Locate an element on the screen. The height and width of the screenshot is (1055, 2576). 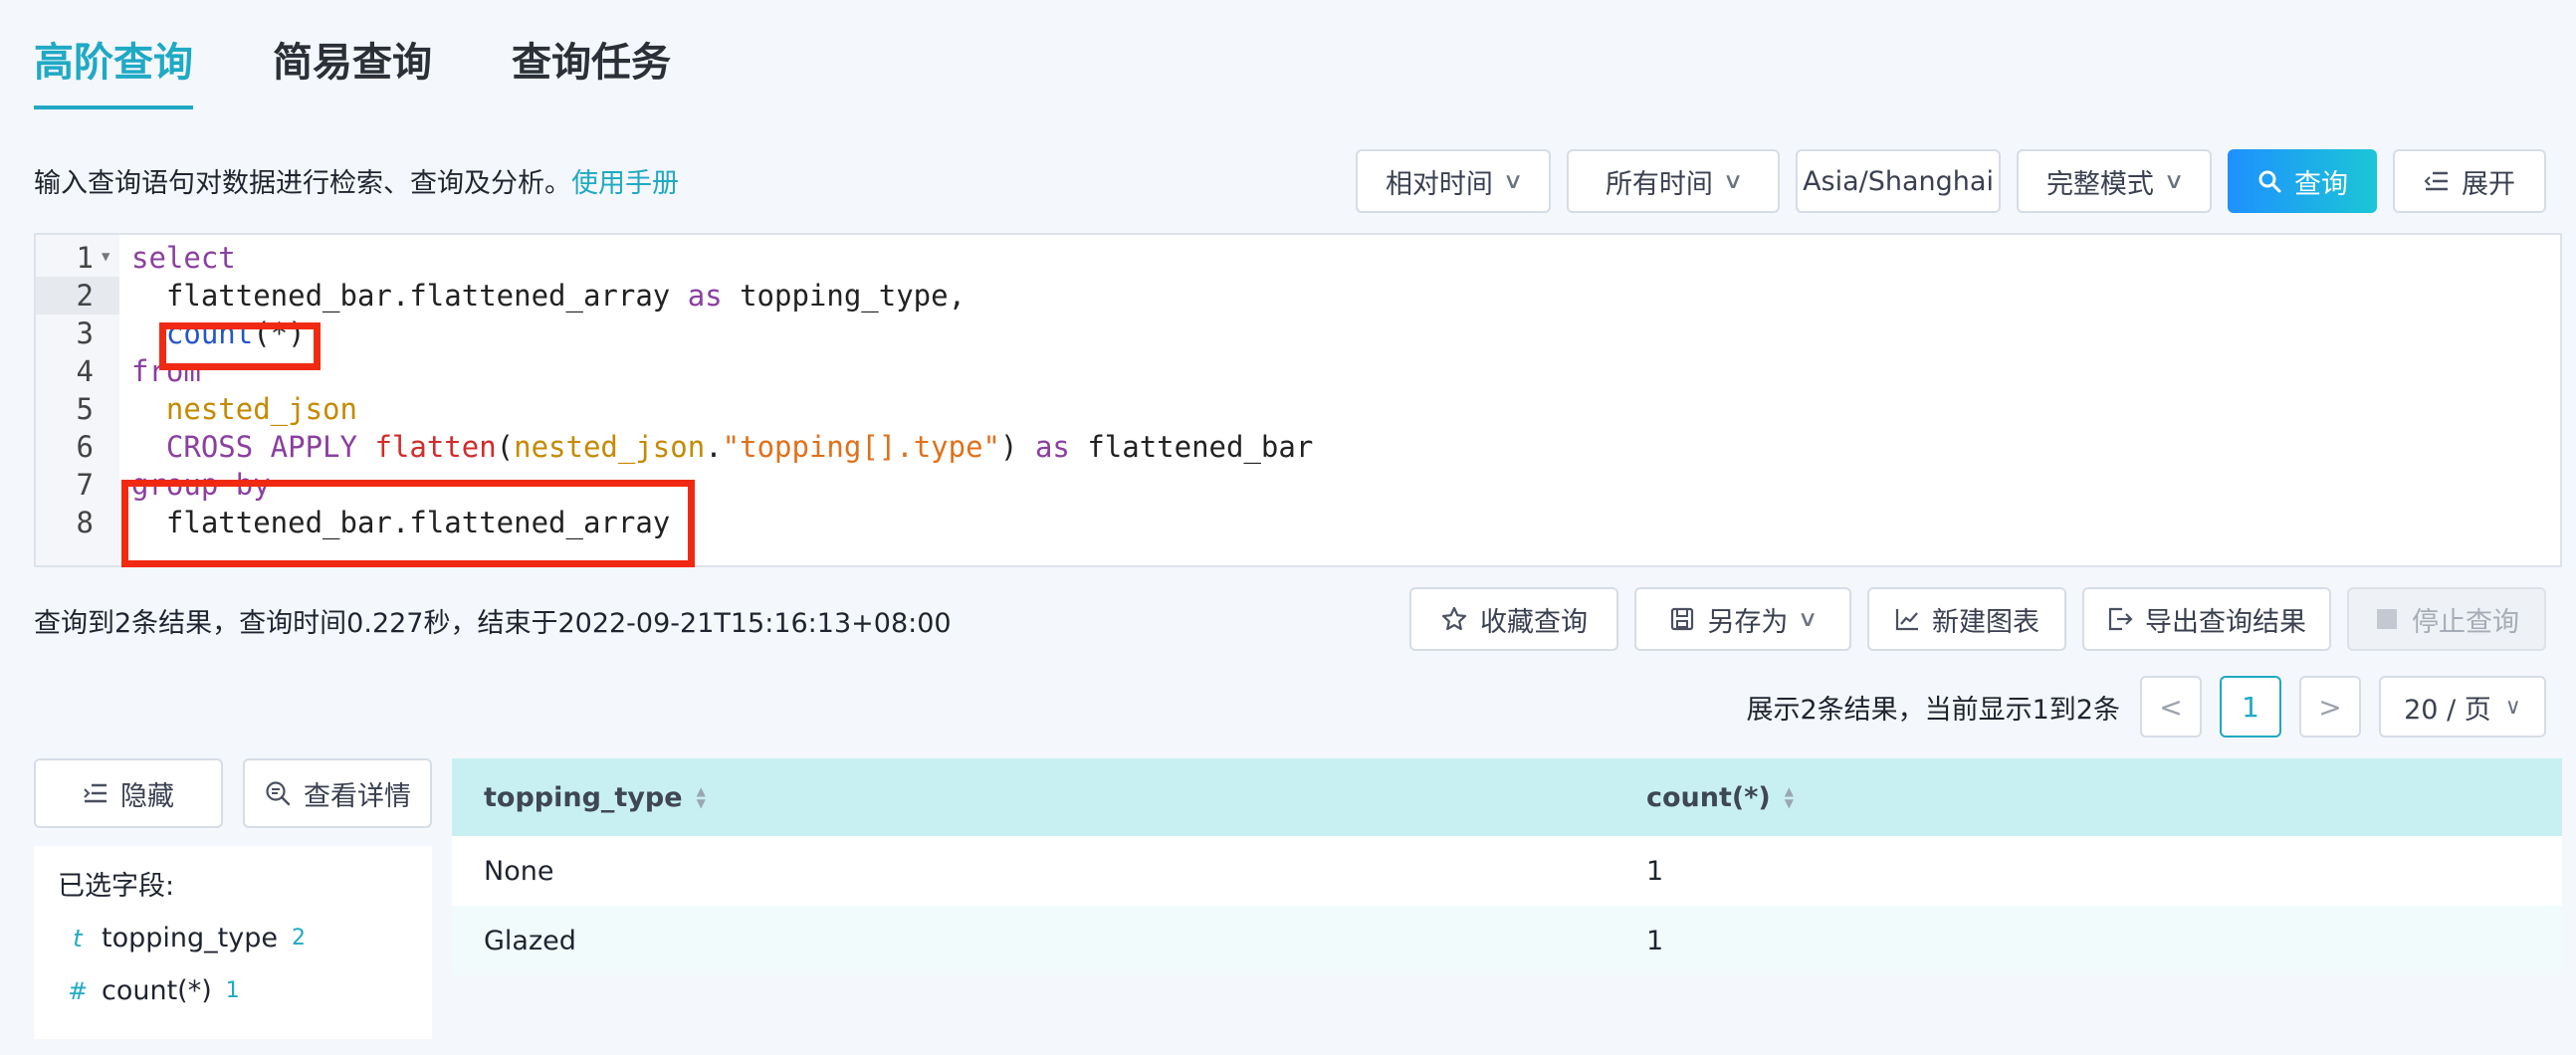
annotation-box-group-by is located at coordinates (408, 523).